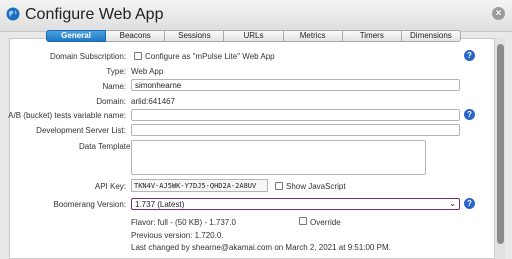  Describe the element at coordinates (279, 186) in the screenshot. I see `show-javascript-checkbox` at that location.